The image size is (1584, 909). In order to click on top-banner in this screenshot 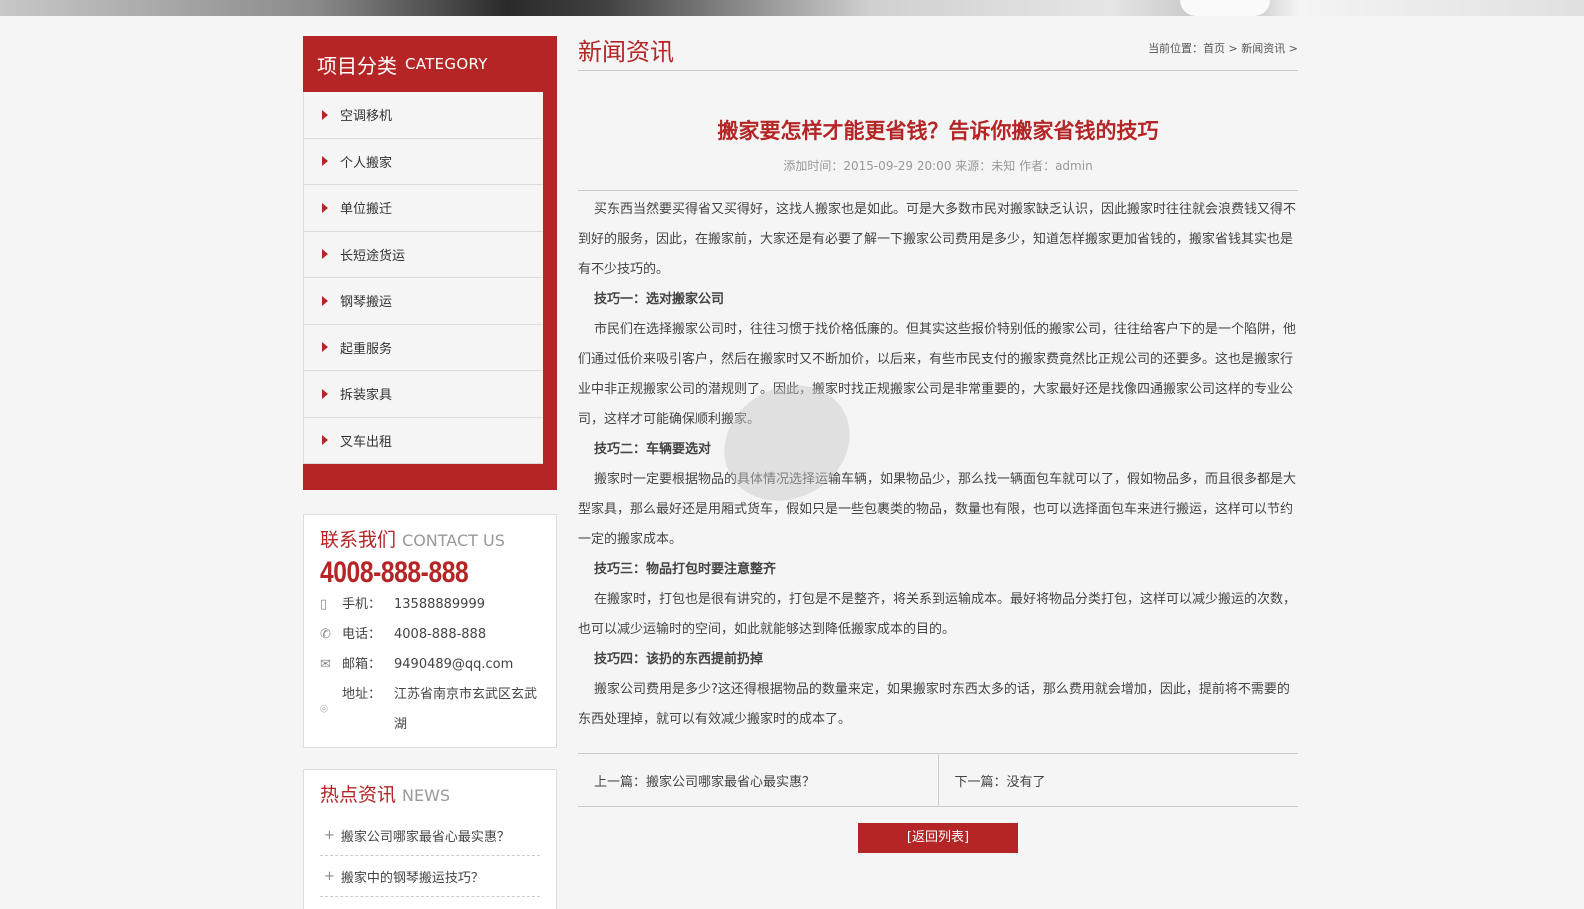, I will do `click(792, 8)`.